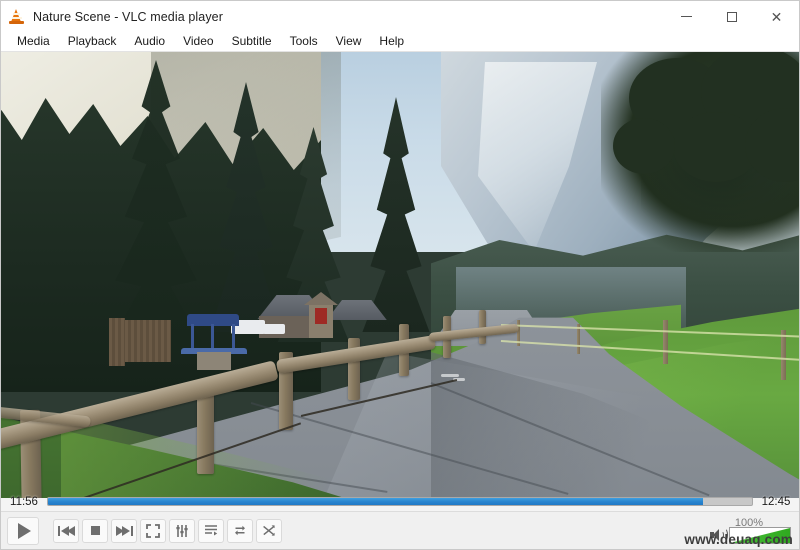 The height and width of the screenshot is (550, 800). I want to click on menu-item-tools: Tools, so click(304, 41).